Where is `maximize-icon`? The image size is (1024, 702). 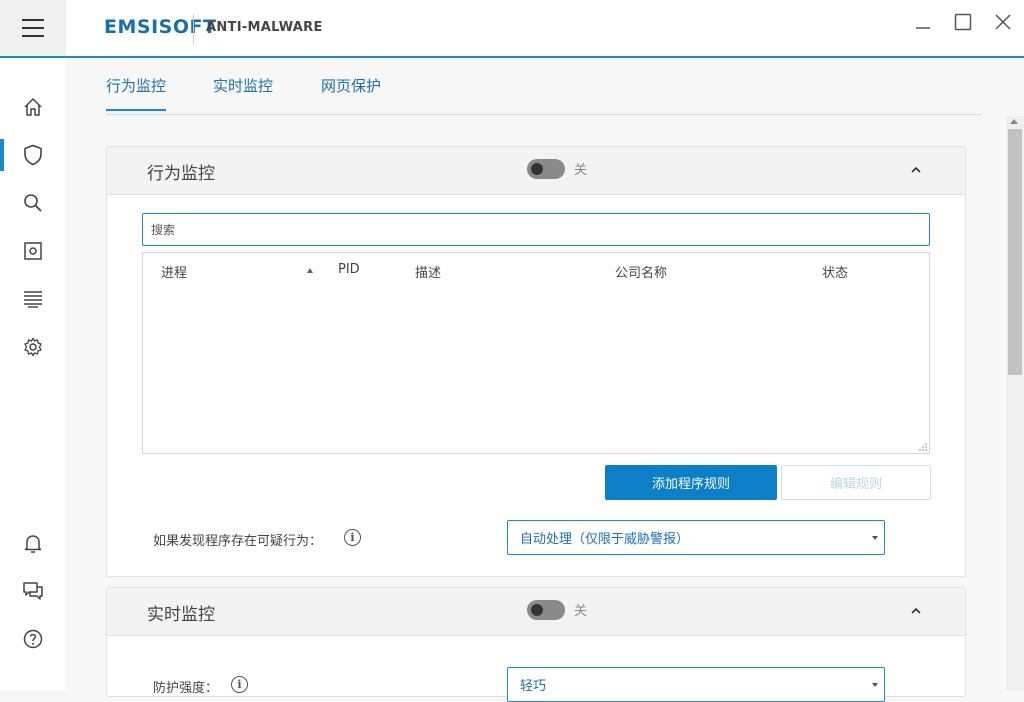
maximize-icon is located at coordinates (963, 22).